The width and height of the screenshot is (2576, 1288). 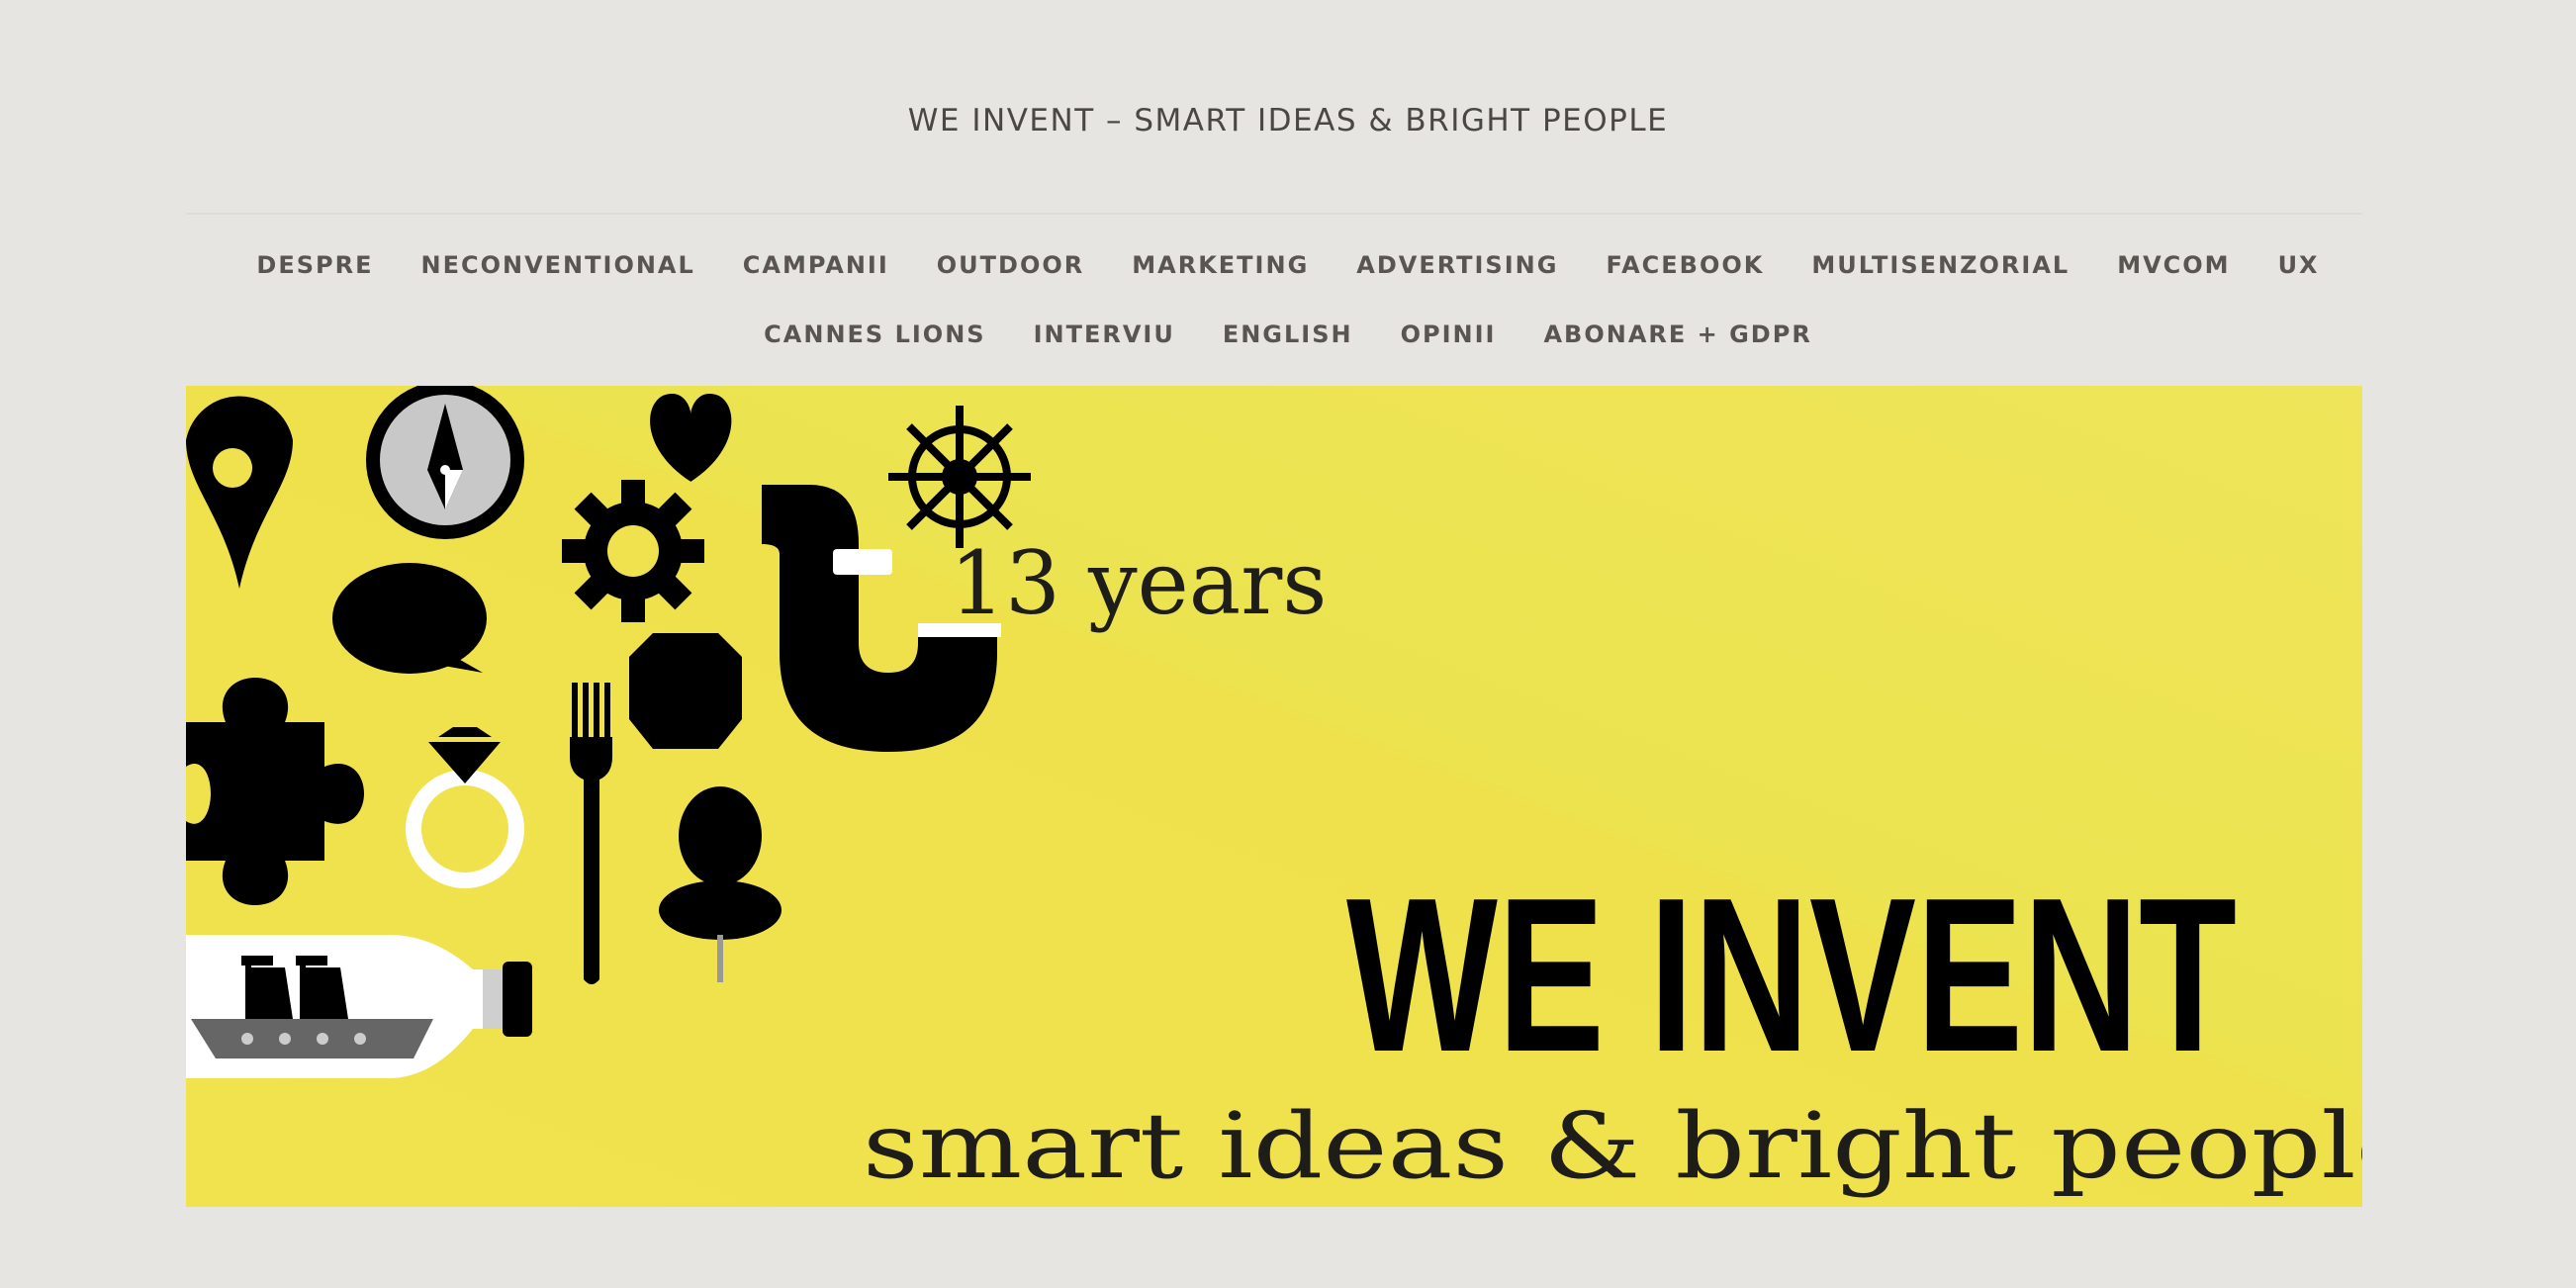 What do you see at coordinates (1677, 335) in the screenshot?
I see `nav-item-abonare-gdpr: ABONARE + GDPR` at bounding box center [1677, 335].